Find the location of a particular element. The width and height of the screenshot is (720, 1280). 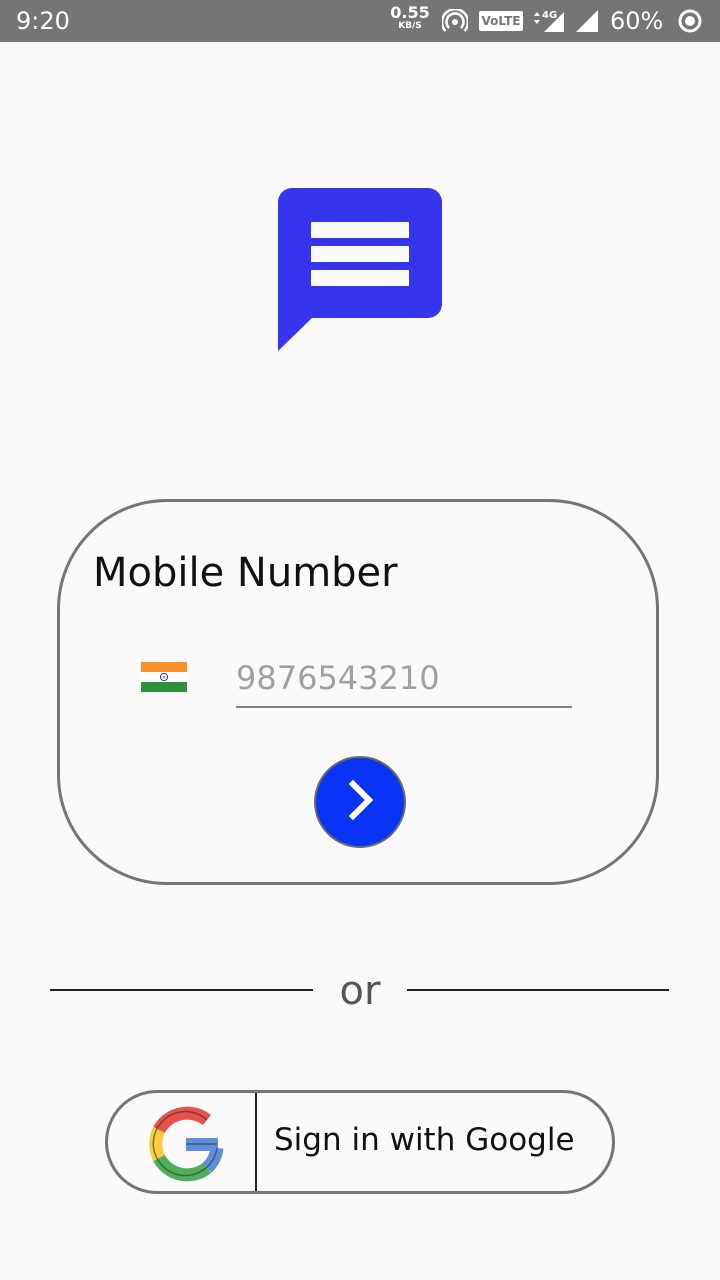

card-title: Mobile Number is located at coordinates (245, 573).